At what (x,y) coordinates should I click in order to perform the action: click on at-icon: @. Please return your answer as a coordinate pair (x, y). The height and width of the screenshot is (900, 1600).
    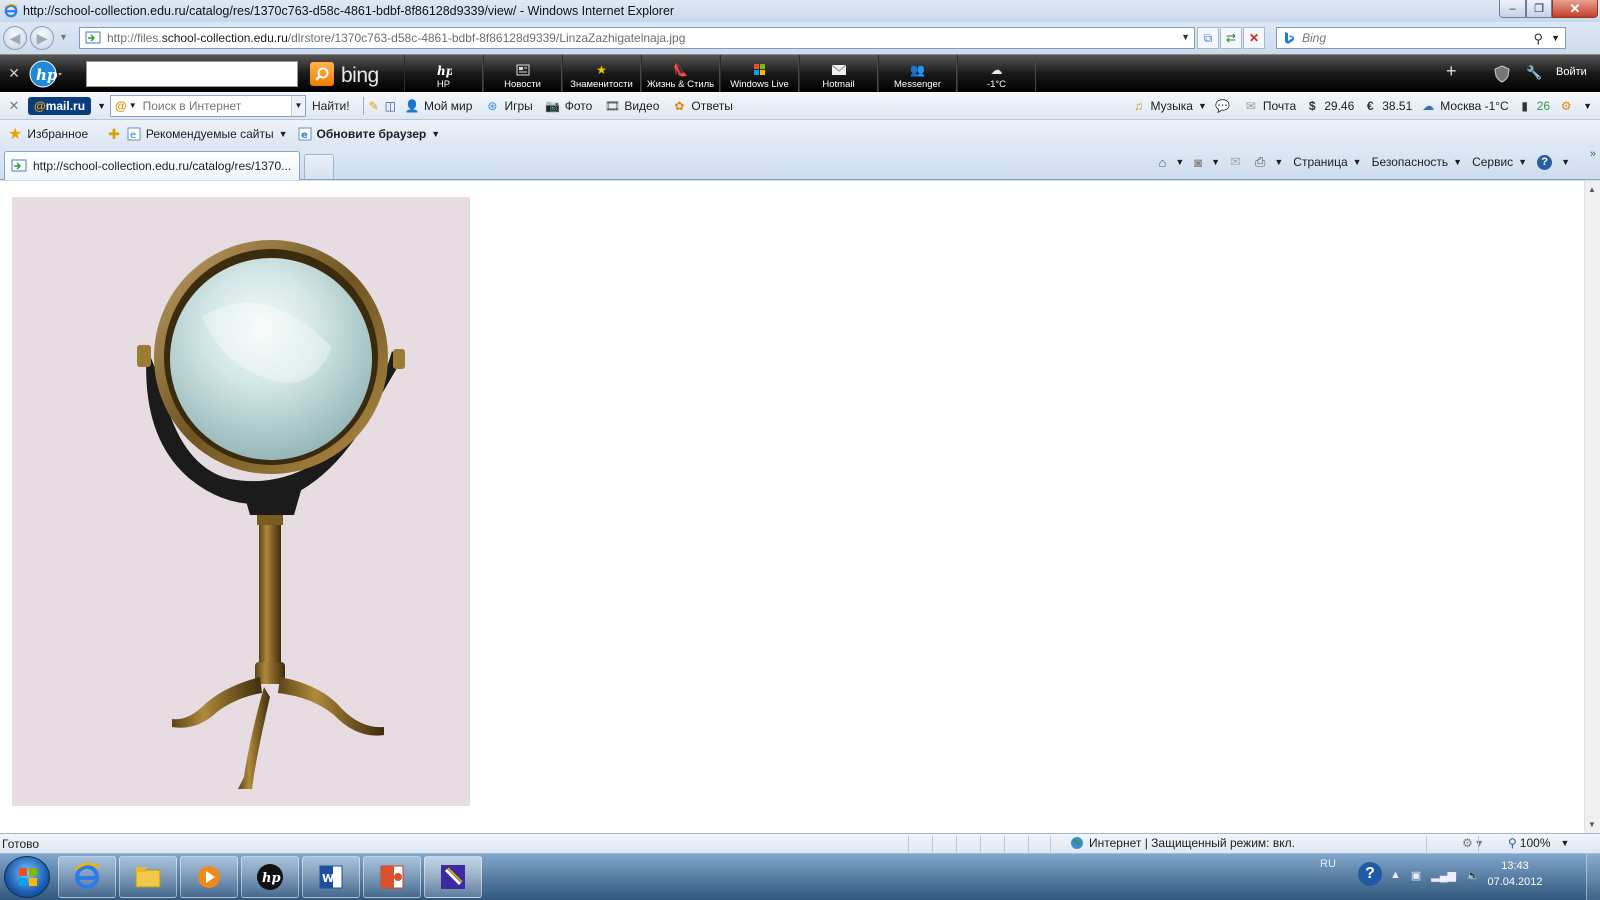
    Looking at the image, I should click on (120, 105).